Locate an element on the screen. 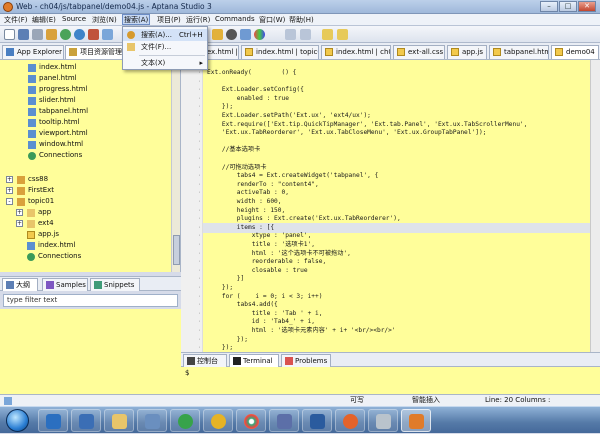 Image resolution: width=600 pixels, height=434 pixels. editor-tab: tabpanel.html is located at coordinates (519, 52).